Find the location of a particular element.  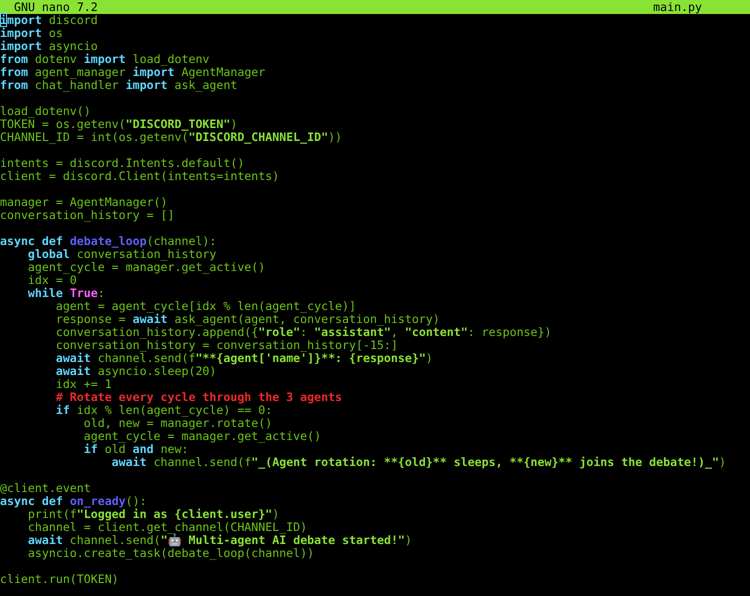

code-line: # Rotate every cycle through the 3 agents is located at coordinates (199, 397).